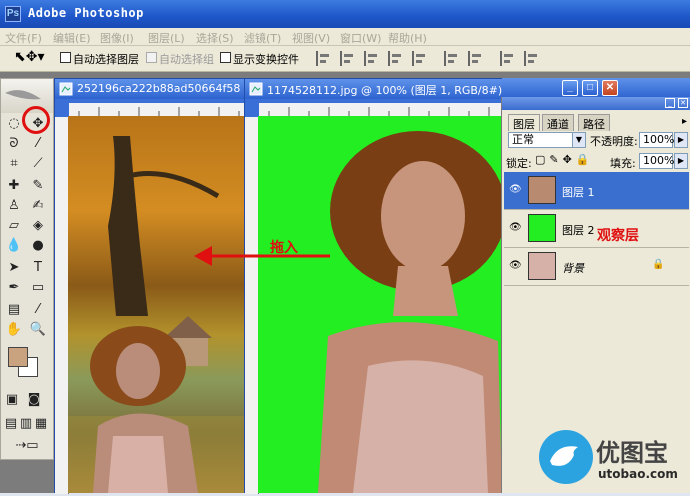 The width and height of the screenshot is (690, 496). What do you see at coordinates (38, 186) in the screenshot?
I see `brush-tool-icon: ✎` at bounding box center [38, 186].